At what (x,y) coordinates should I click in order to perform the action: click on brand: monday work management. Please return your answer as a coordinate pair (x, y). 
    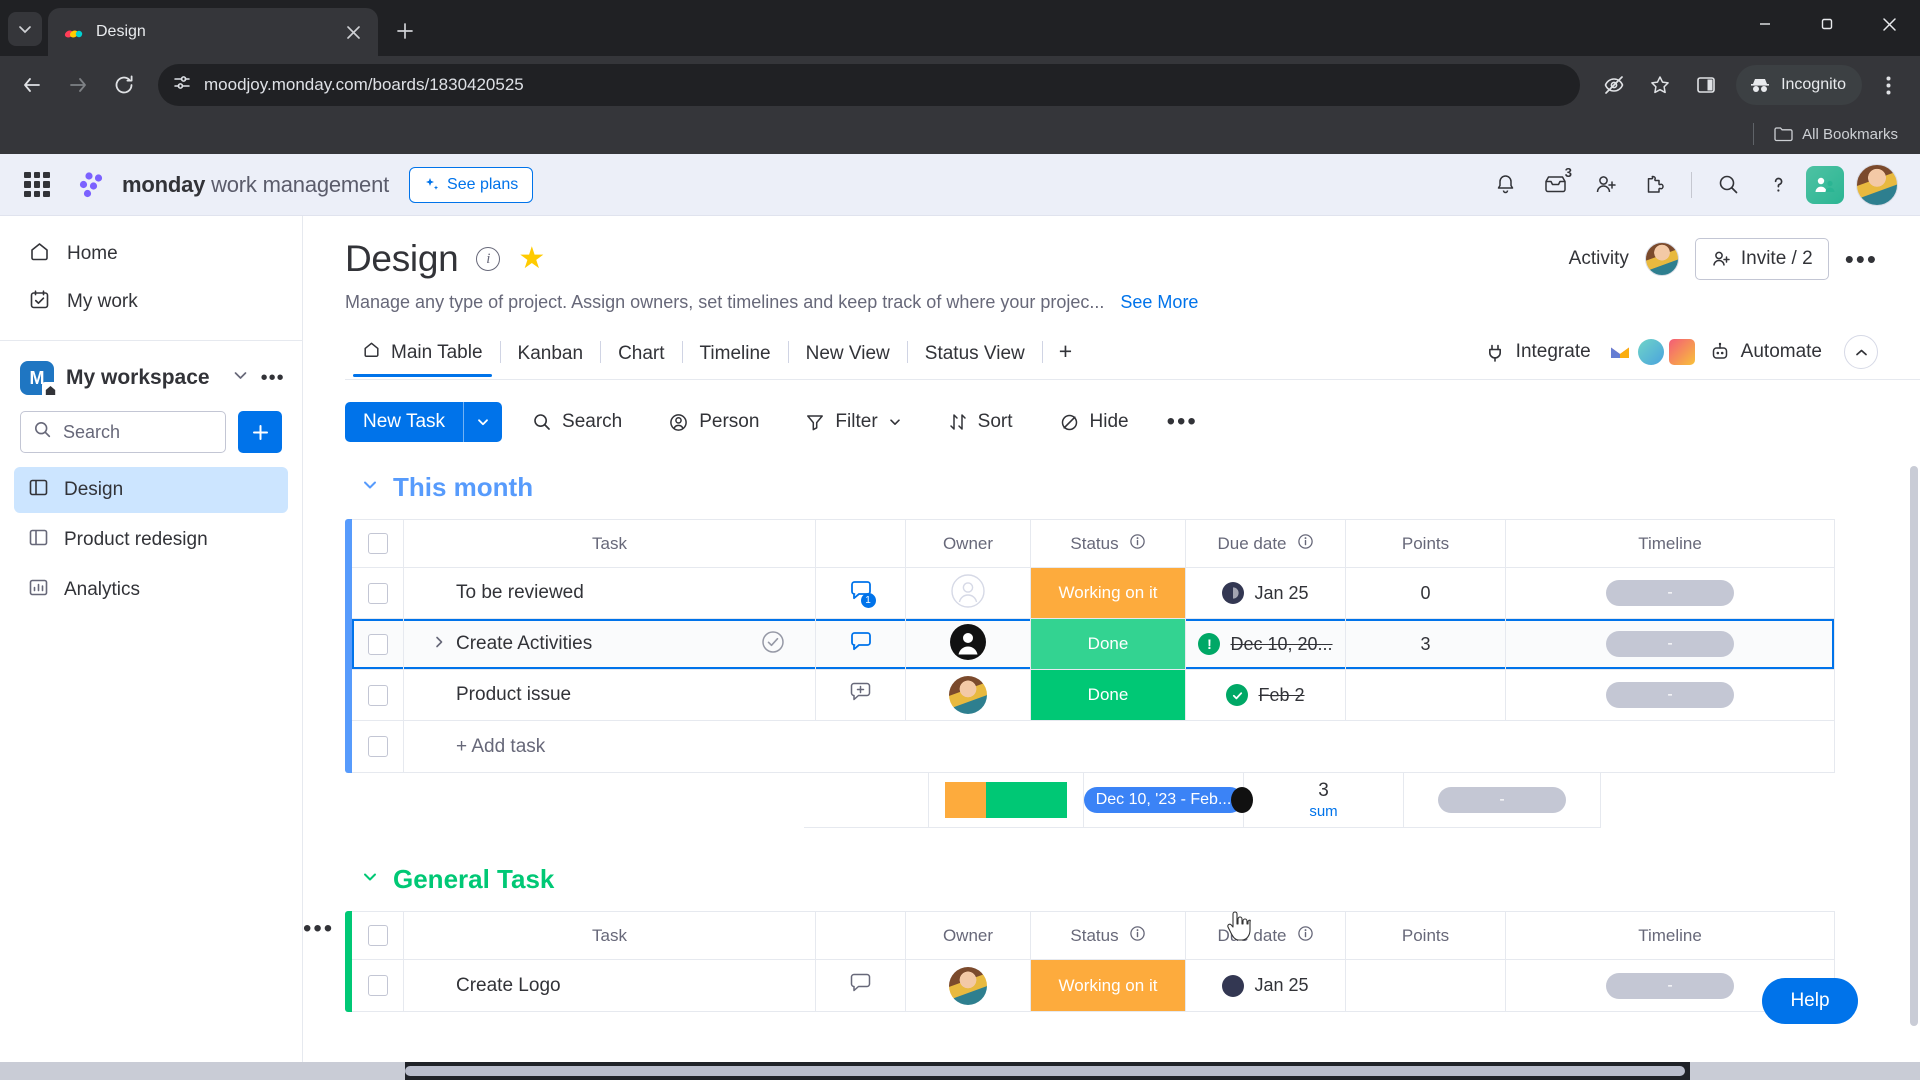
    Looking at the image, I should click on (232, 185).